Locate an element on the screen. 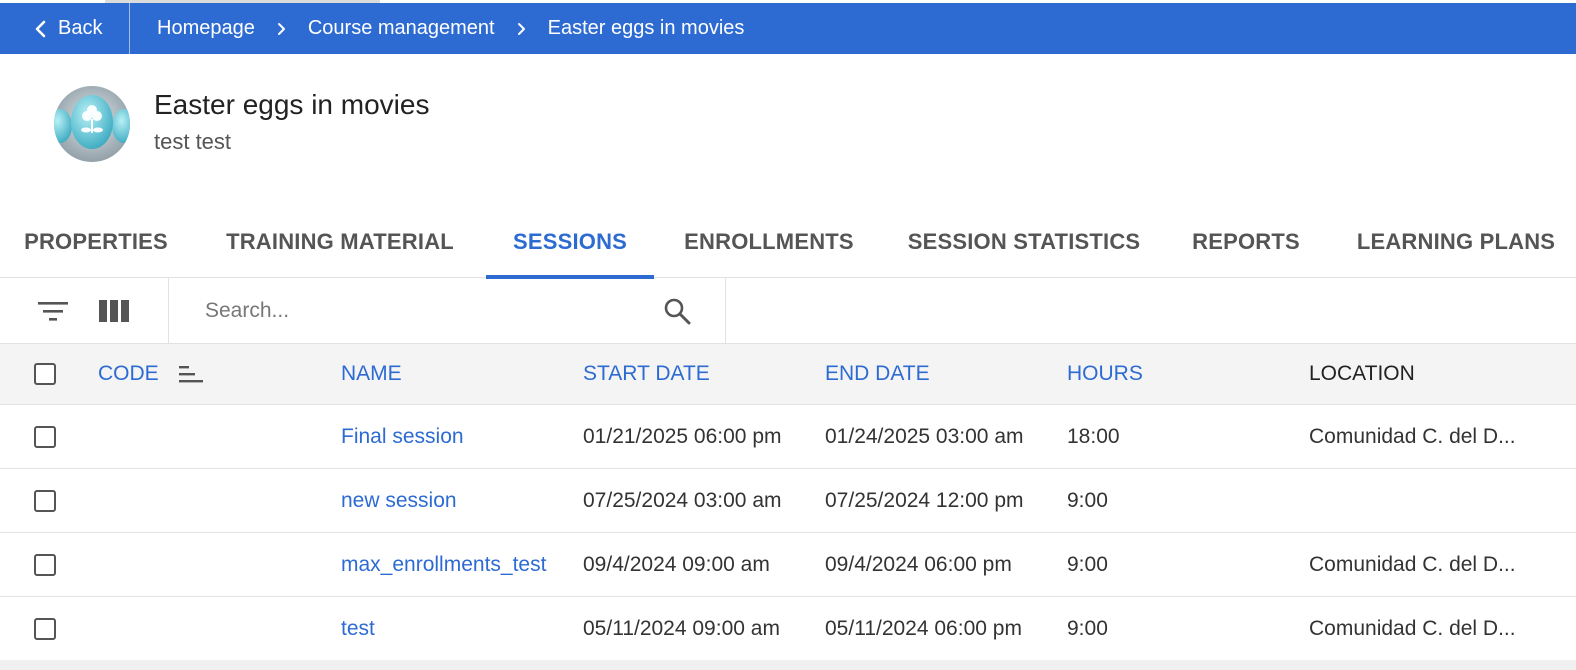 This screenshot has height=670, width=1576. tab-training-material: TRAINING MATERIAL is located at coordinates (340, 242).